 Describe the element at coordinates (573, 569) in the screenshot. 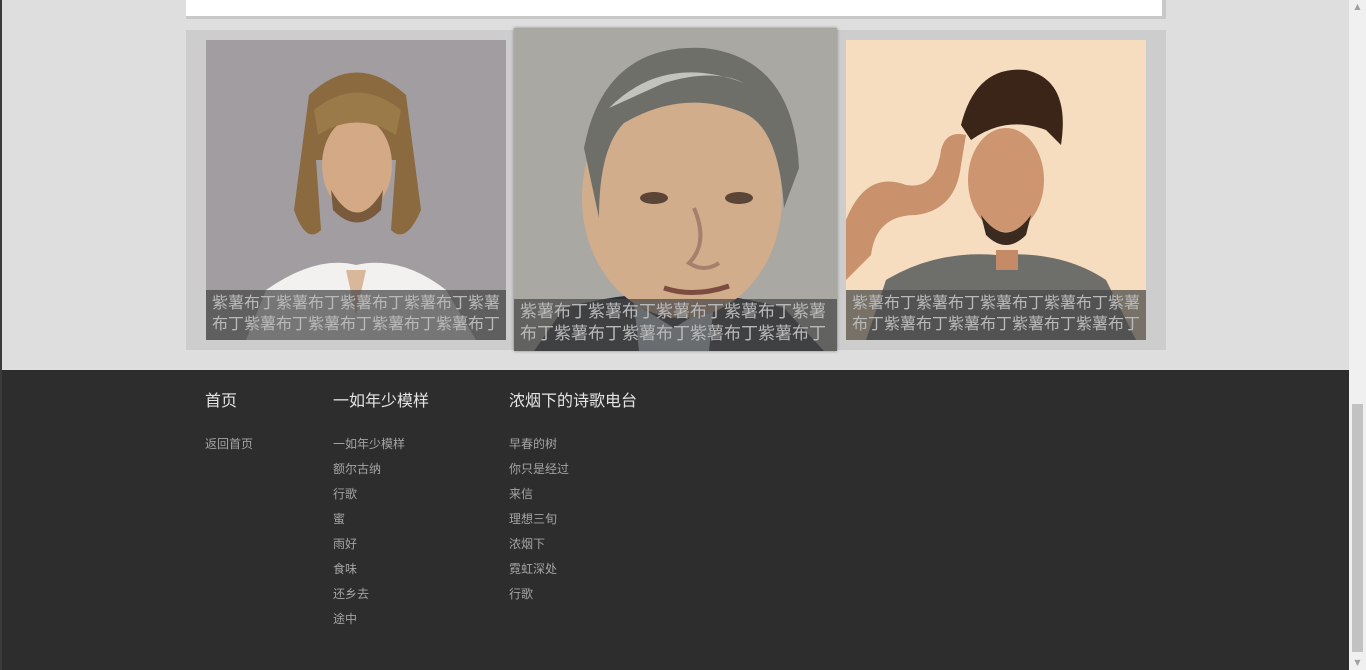

I see `footer-link: 霓虹深处` at that location.